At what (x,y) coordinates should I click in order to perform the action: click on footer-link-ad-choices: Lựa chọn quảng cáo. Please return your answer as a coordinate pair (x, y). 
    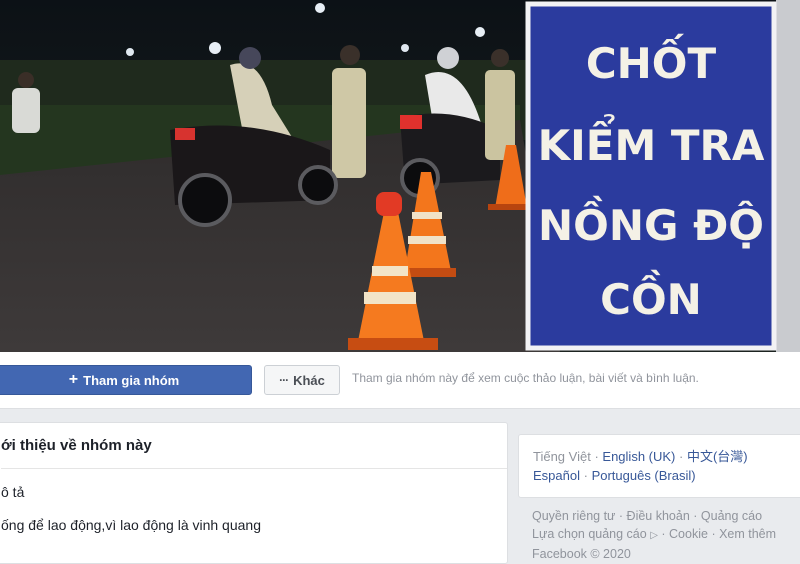
    Looking at the image, I should click on (589, 534).